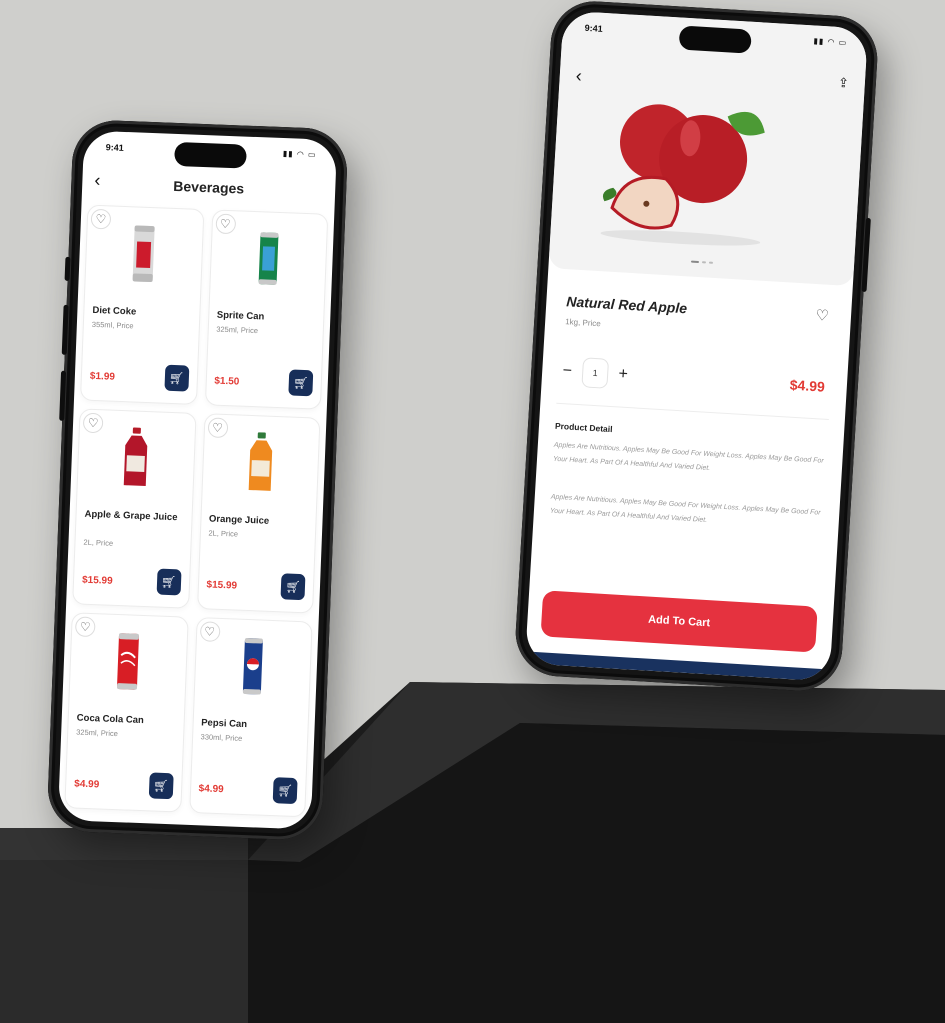 Image resolution: width=945 pixels, height=1023 pixels. What do you see at coordinates (110, 719) in the screenshot?
I see `product-name: Coca Cola Can` at bounding box center [110, 719].